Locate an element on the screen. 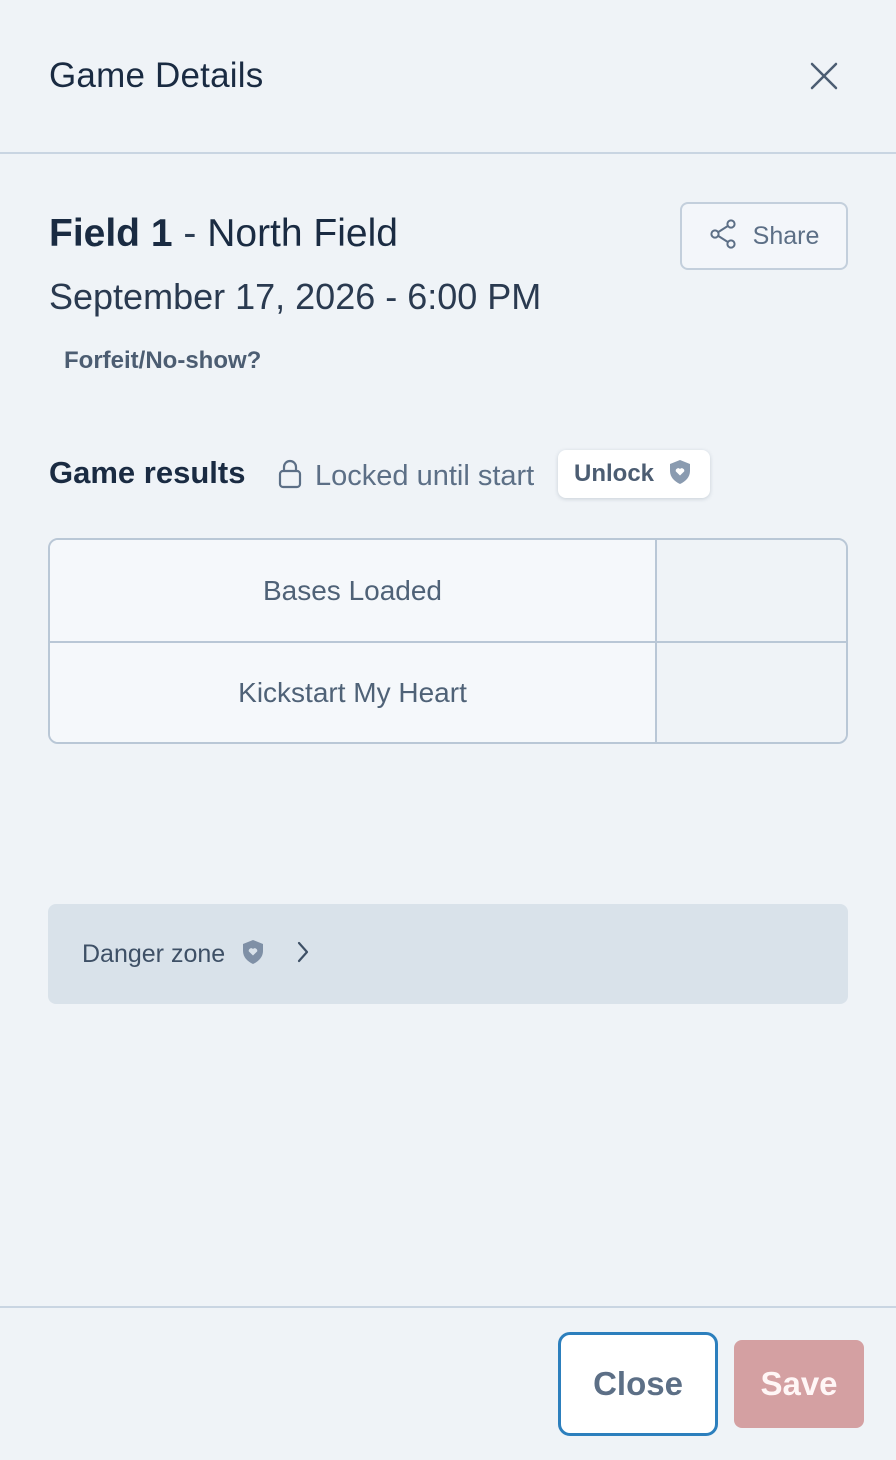 Image resolution: width=896 pixels, height=1460 pixels. danger-zone-toggle: Danger zone is located at coordinates (448, 954).